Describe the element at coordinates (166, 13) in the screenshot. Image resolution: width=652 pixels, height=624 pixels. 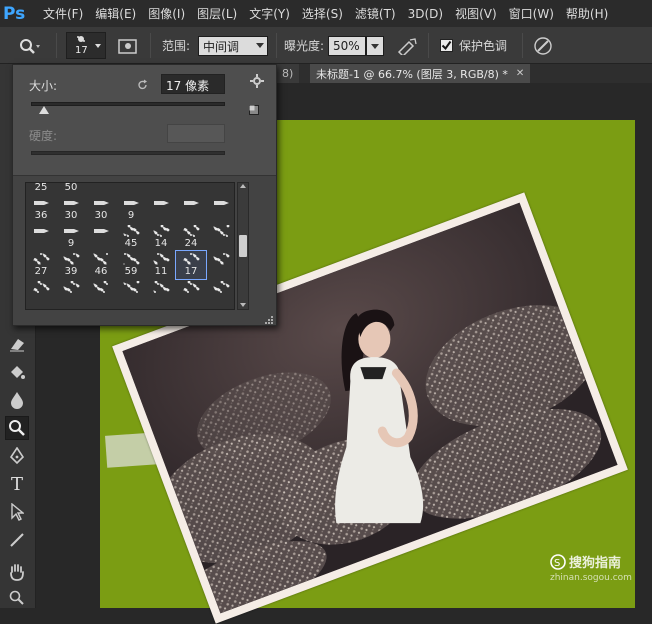
I see `menu-image: 图像(I)` at that location.